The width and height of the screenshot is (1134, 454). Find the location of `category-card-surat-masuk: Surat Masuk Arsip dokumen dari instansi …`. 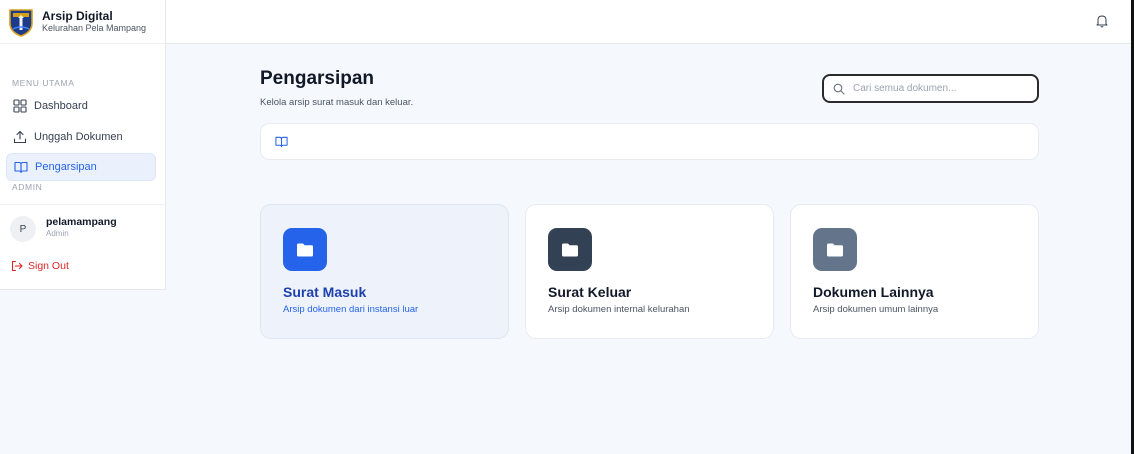

category-card-surat-masuk: Surat Masuk Arsip dokumen dari instansi … is located at coordinates (384, 271).